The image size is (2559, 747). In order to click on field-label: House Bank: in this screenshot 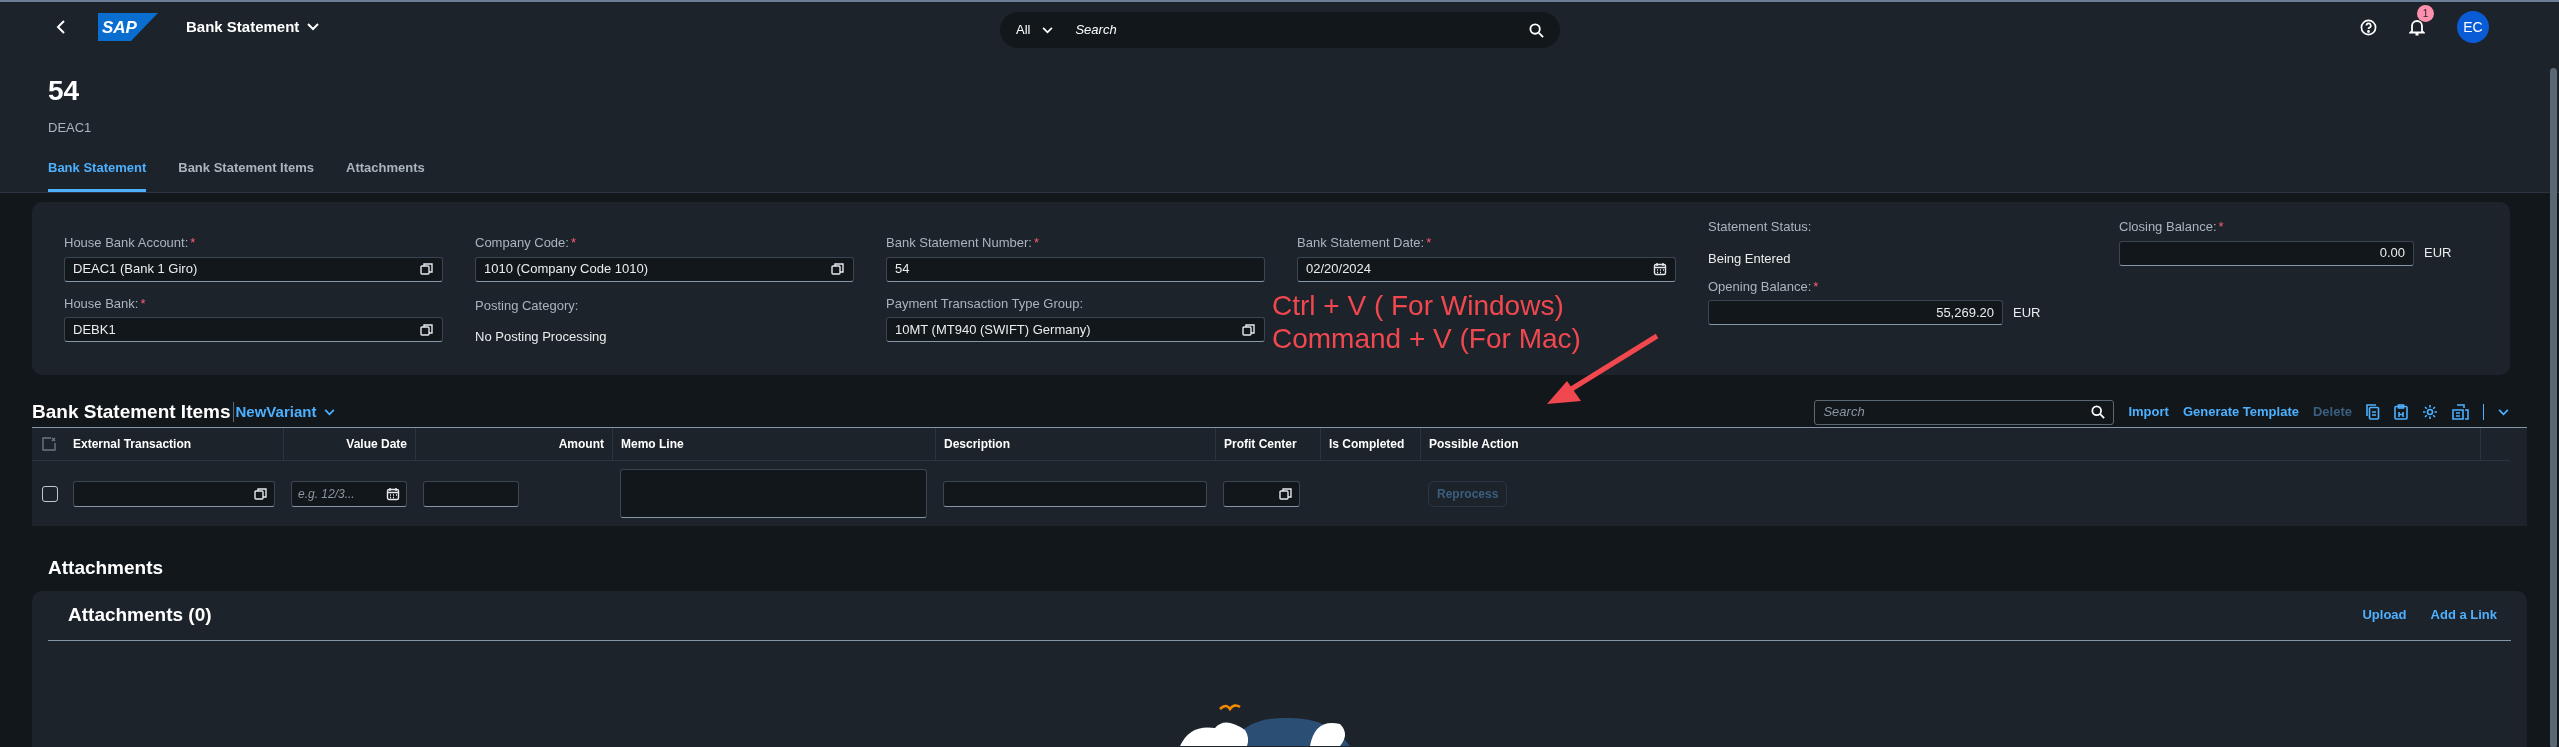, I will do `click(101, 303)`.